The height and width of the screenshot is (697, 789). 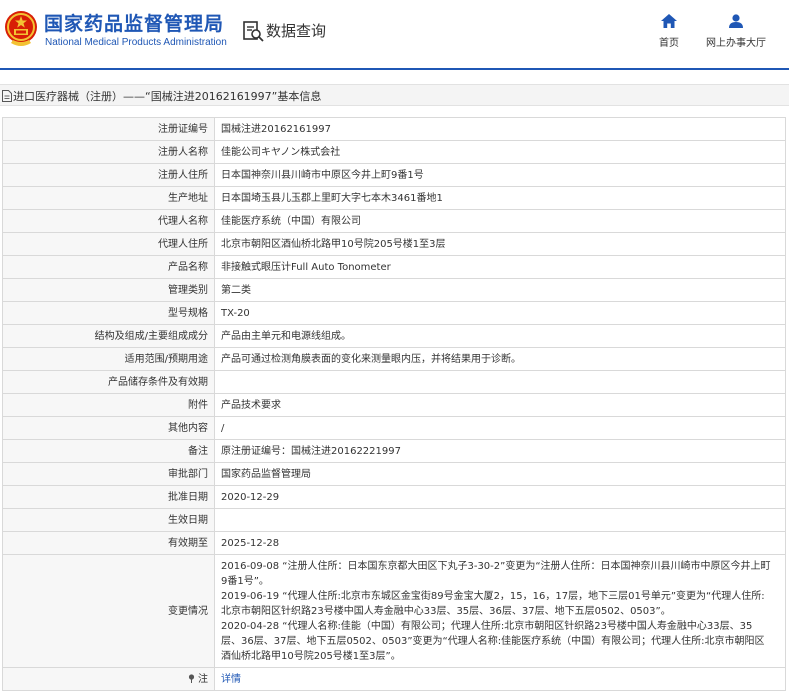 I want to click on table-row: 注册证编号 国械注进20162161997, so click(x=394, y=129).